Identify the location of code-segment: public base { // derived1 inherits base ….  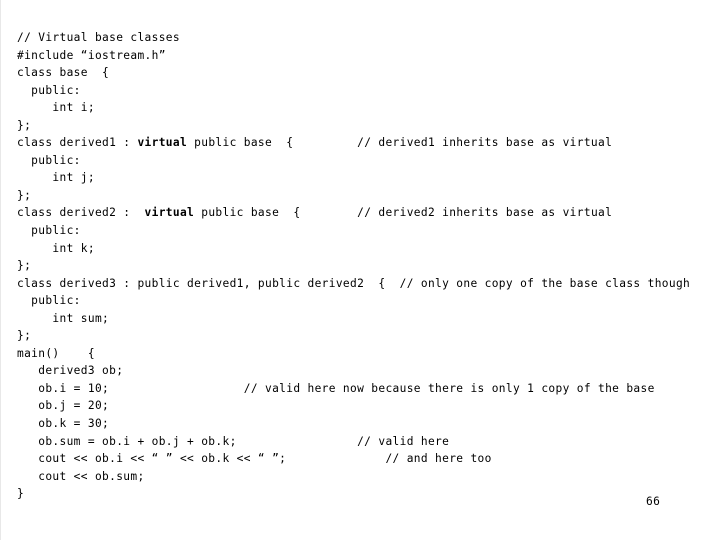
(400, 143).